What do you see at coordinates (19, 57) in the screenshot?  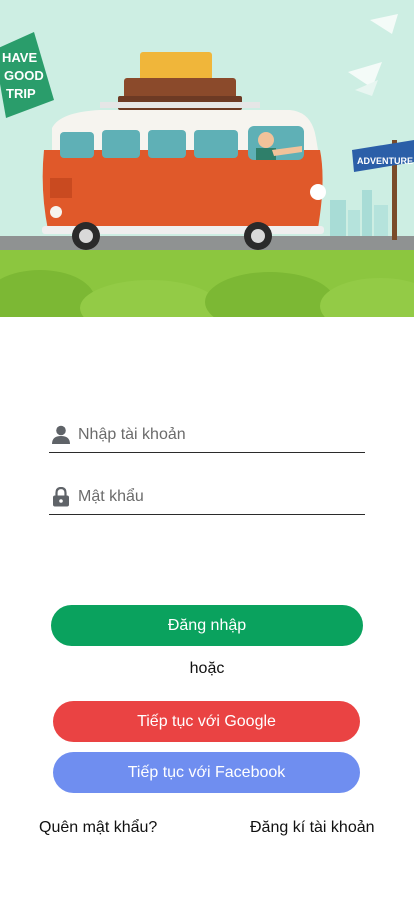 I see `svg-text: HAVE` at bounding box center [19, 57].